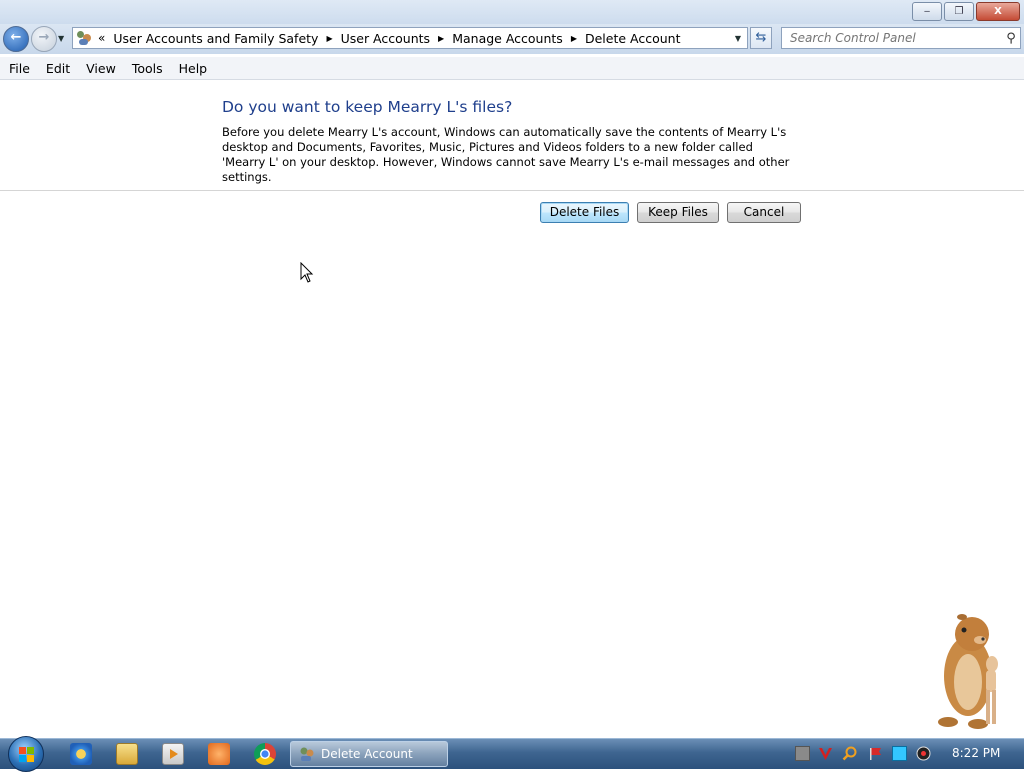  I want to click on menu-tools: Tools, so click(147, 68).